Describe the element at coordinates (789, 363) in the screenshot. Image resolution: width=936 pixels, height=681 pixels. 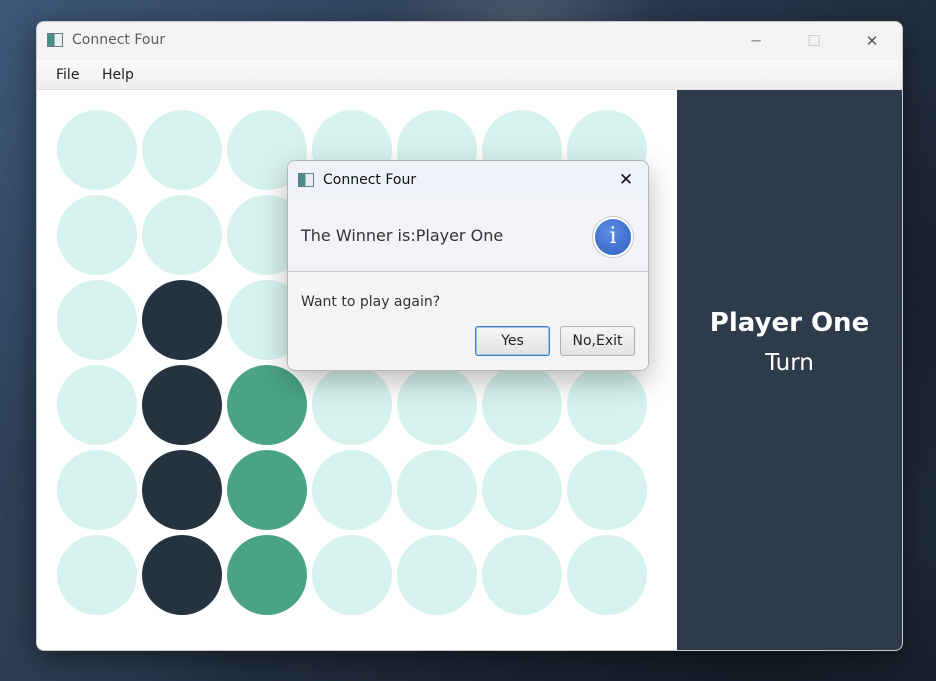
I see `turn-label: Turn` at that location.